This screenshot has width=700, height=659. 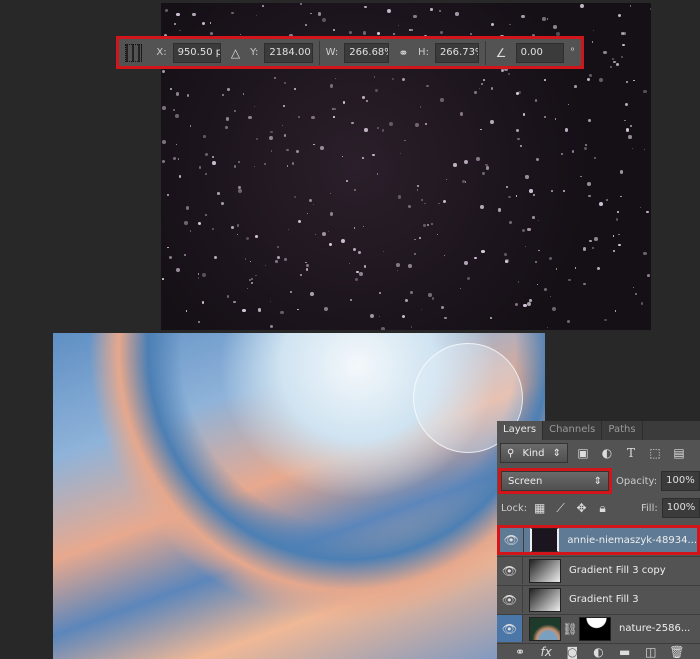 What do you see at coordinates (598, 652) in the screenshot?
I see `adjustment-layer-icon: ◐` at bounding box center [598, 652].